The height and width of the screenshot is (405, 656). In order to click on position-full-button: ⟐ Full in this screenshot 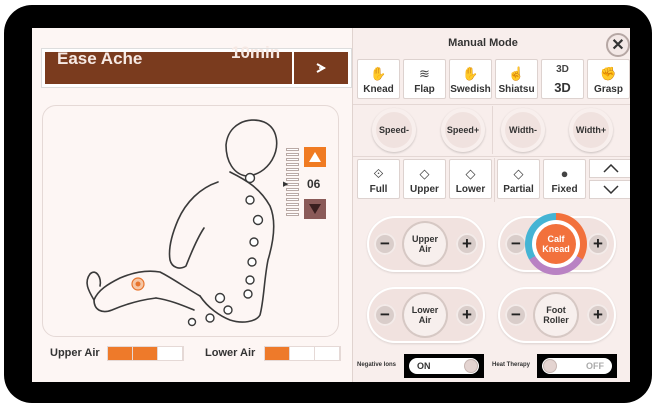, I will do `click(378, 179)`.